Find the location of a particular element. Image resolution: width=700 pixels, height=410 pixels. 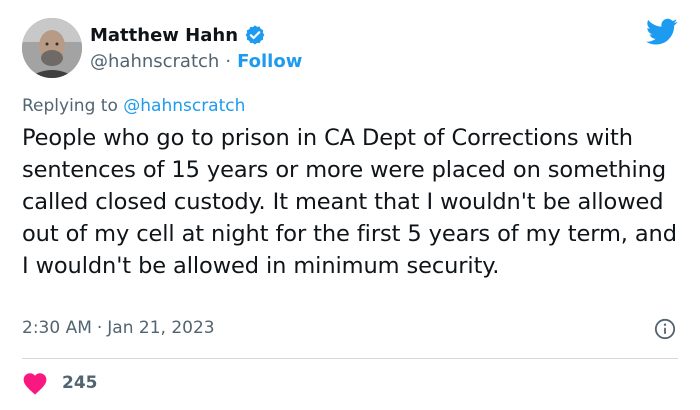

author-handle-row: @hahnscratch · Follow is located at coordinates (196, 61).